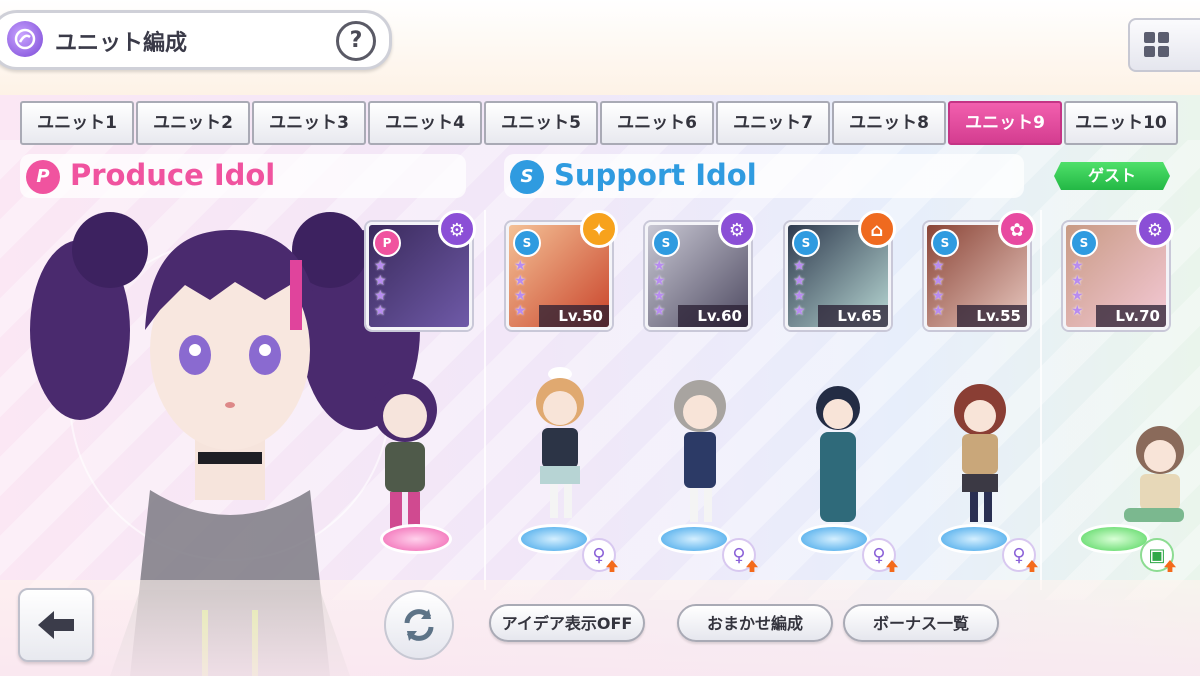 This screenshot has height=676, width=1200. Describe the element at coordinates (773, 123) in the screenshot. I see `tab-unit-7: ユニット7` at that location.